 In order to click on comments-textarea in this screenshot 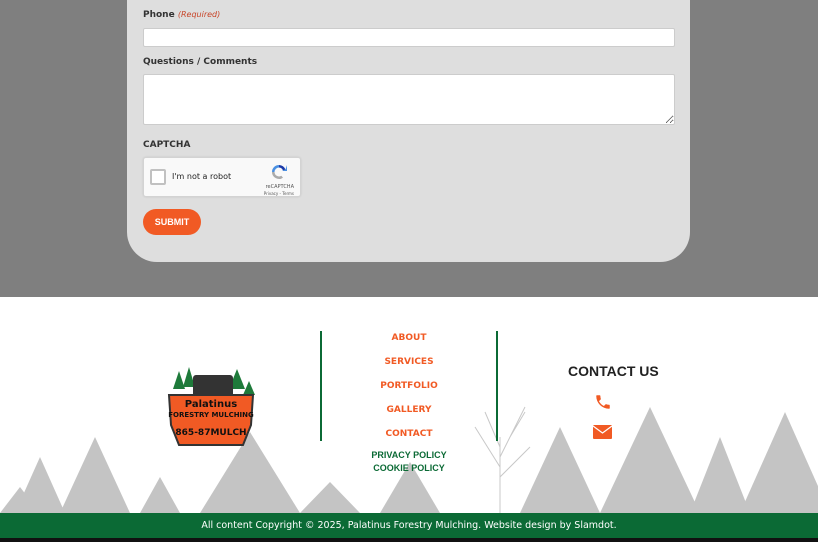, I will do `click(409, 99)`.